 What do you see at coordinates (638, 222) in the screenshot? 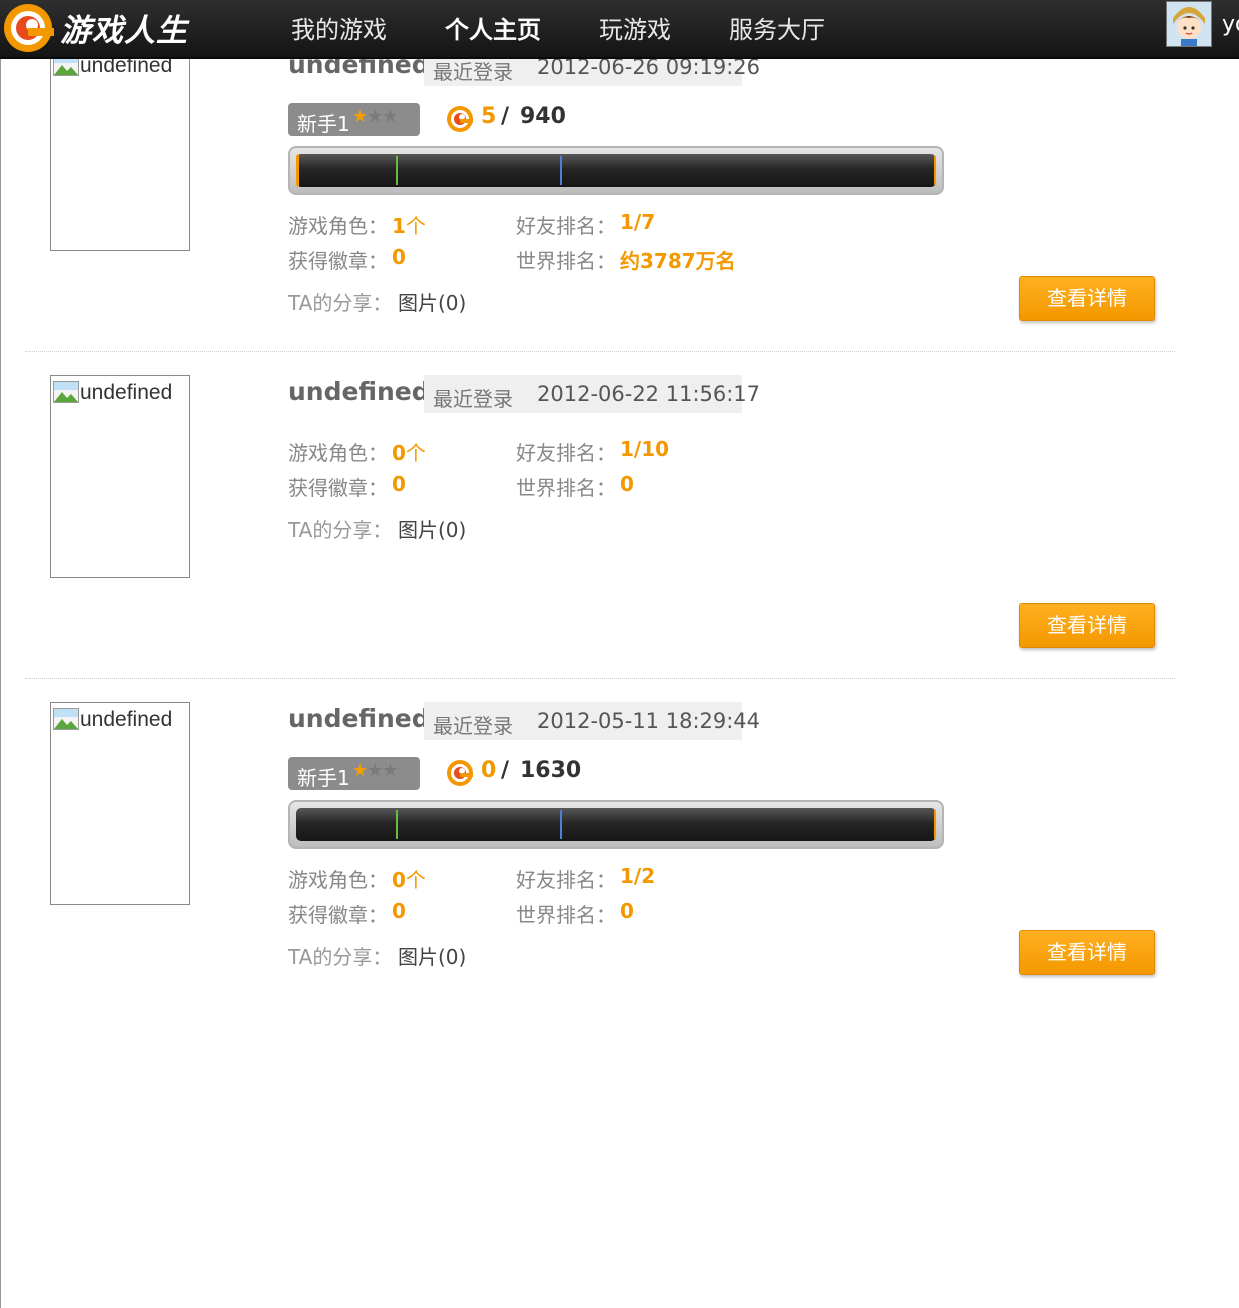
I see `friend-rank-value: 1/7` at bounding box center [638, 222].